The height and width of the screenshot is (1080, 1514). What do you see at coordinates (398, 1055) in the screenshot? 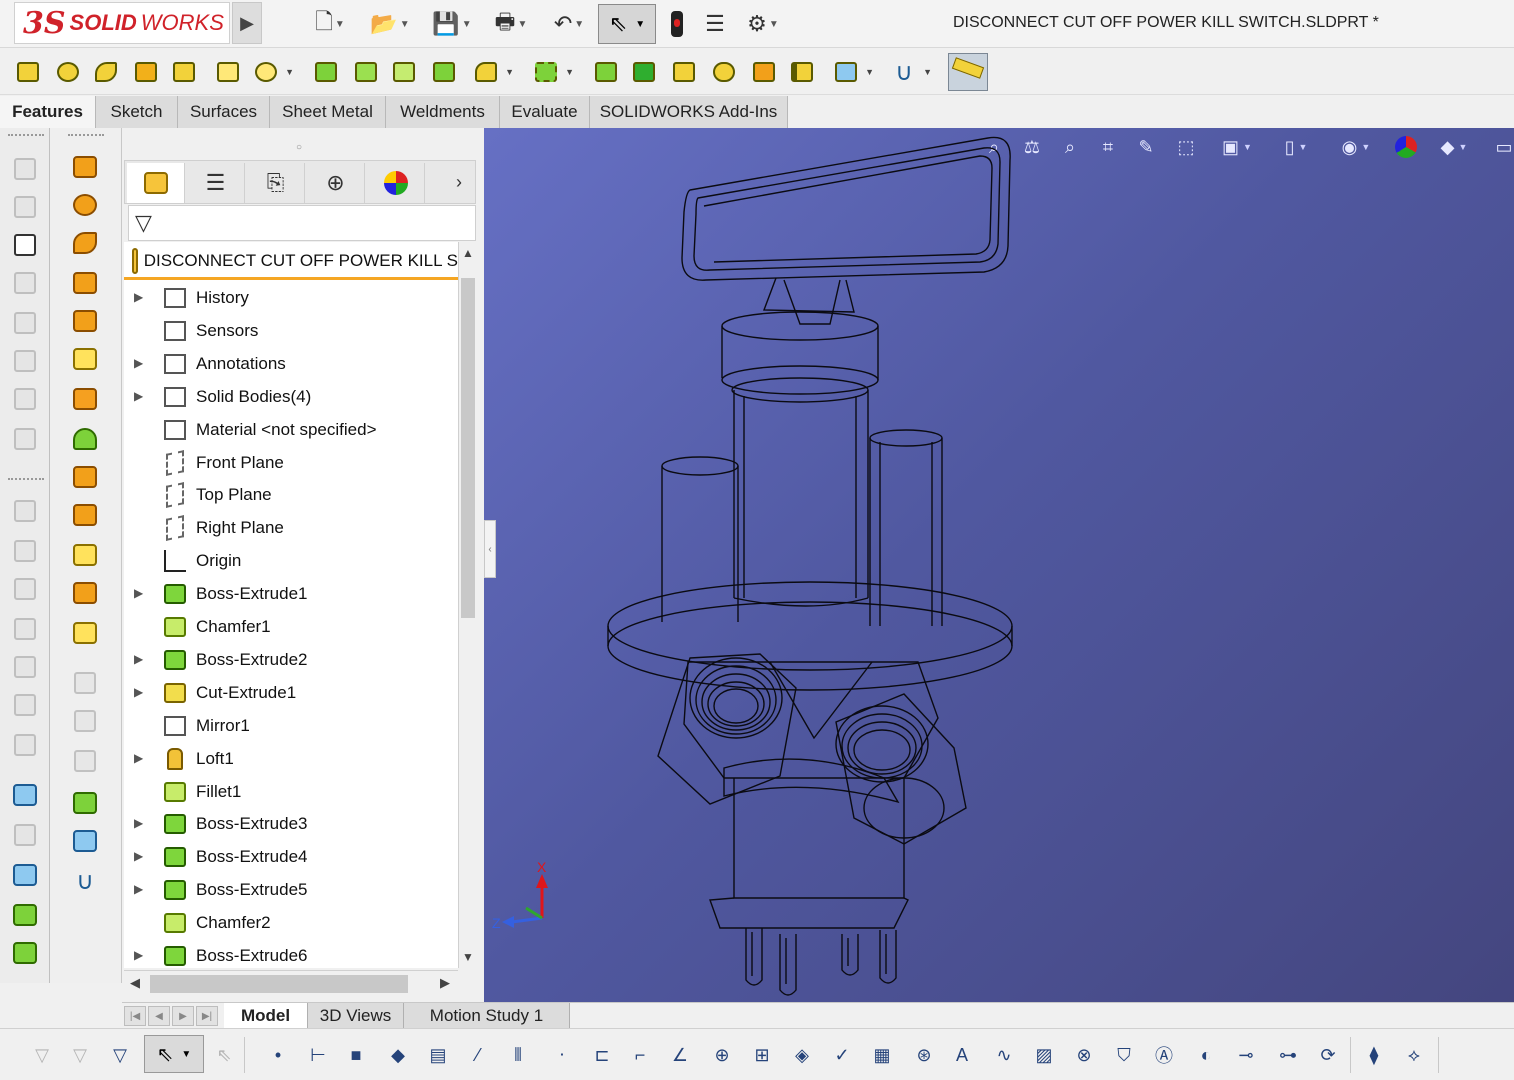
I see `fillet-sketch-icon: ◆` at bounding box center [398, 1055].